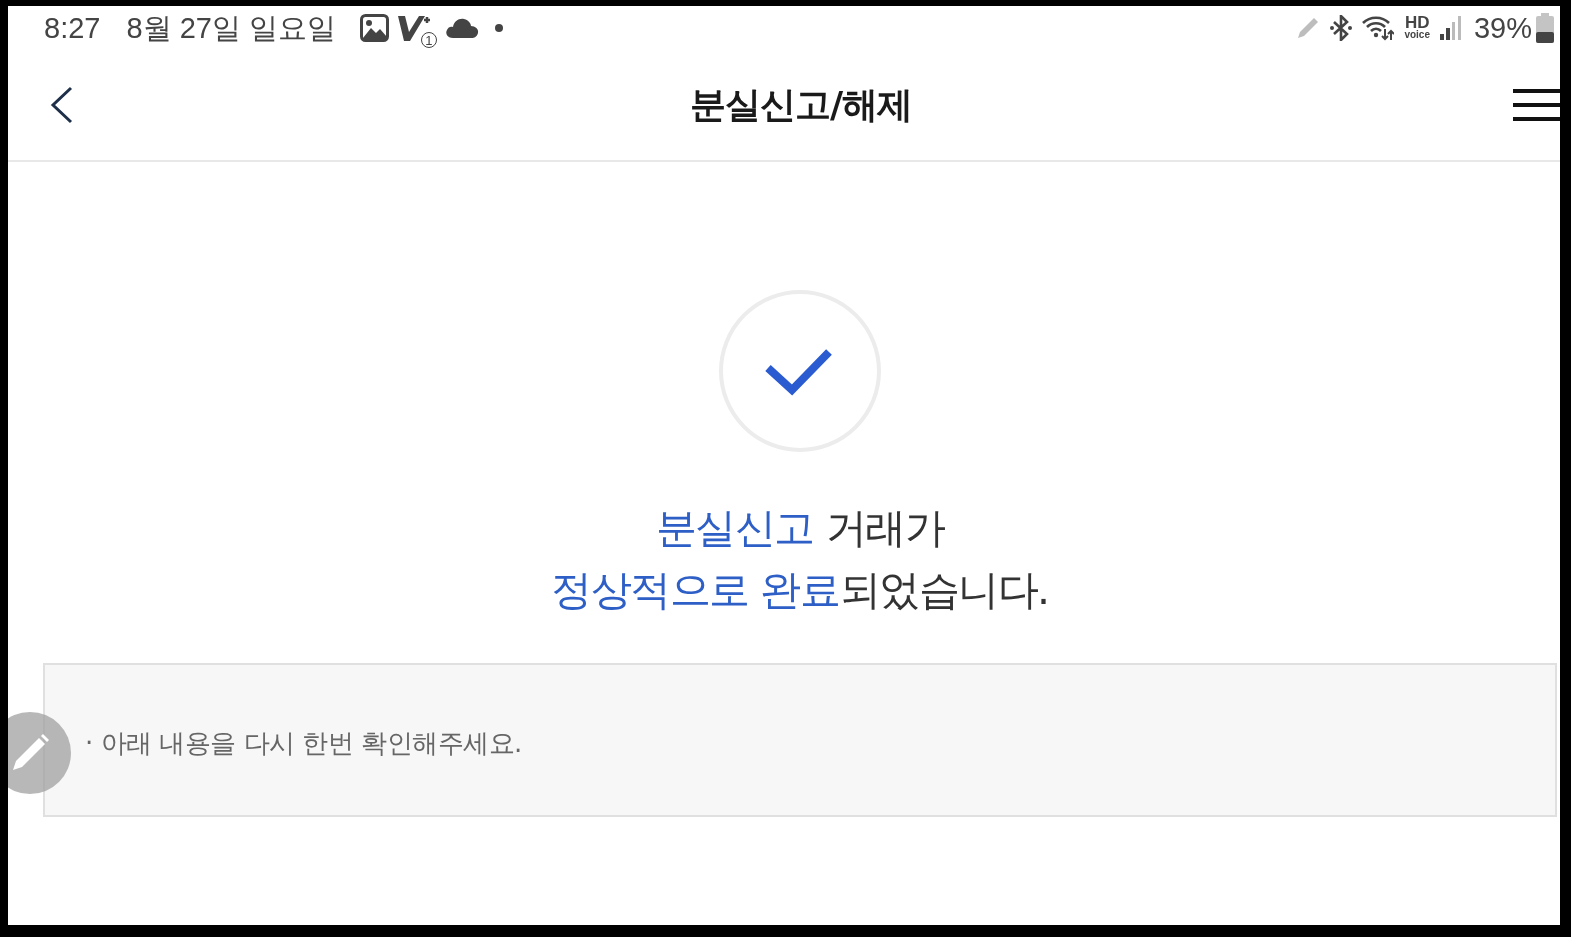 This screenshot has height=937, width=1571. I want to click on menu-button, so click(1536, 105).